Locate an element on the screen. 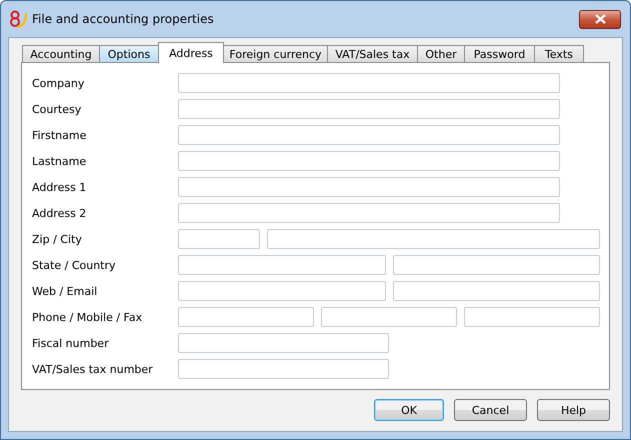 The height and width of the screenshot is (440, 631). field-label: Lastname is located at coordinates (60, 161).